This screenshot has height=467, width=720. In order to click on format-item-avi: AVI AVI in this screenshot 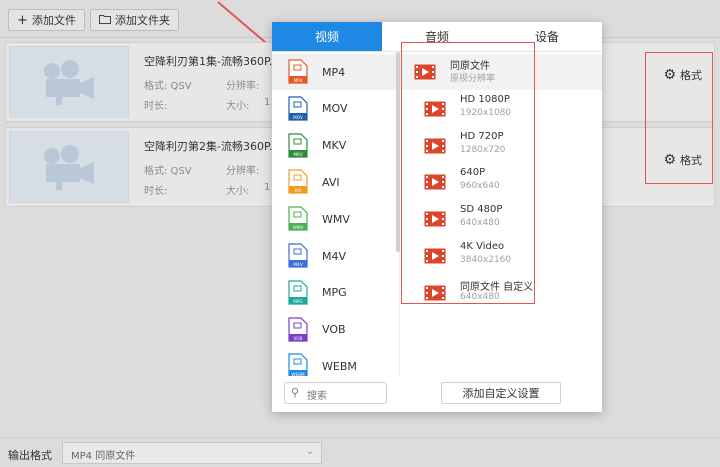, I will do `click(334, 182)`.